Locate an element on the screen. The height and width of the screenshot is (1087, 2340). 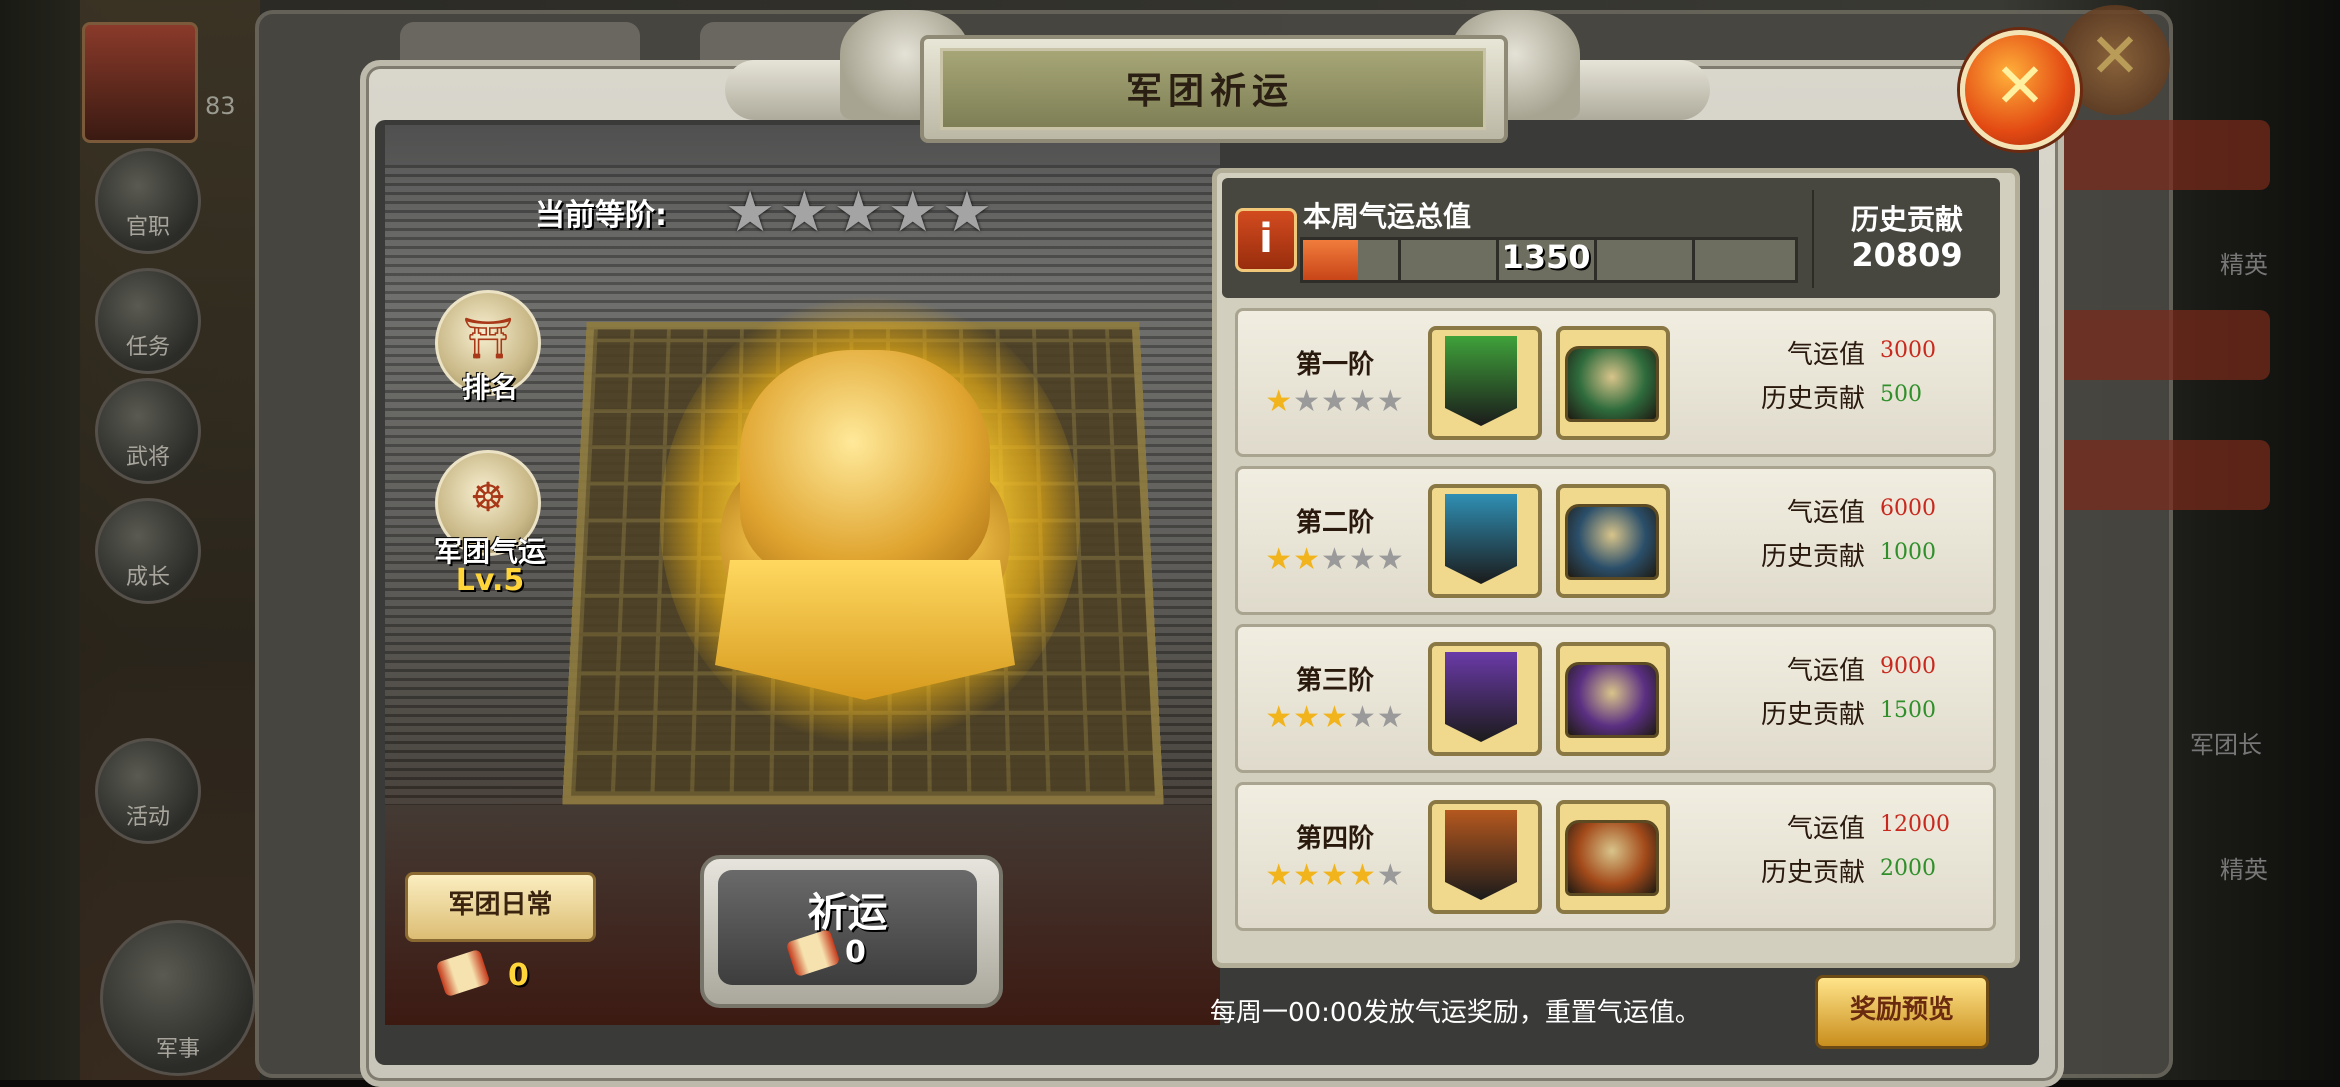
reward-preview-button: 奖励预览 is located at coordinates (1902, 1012).